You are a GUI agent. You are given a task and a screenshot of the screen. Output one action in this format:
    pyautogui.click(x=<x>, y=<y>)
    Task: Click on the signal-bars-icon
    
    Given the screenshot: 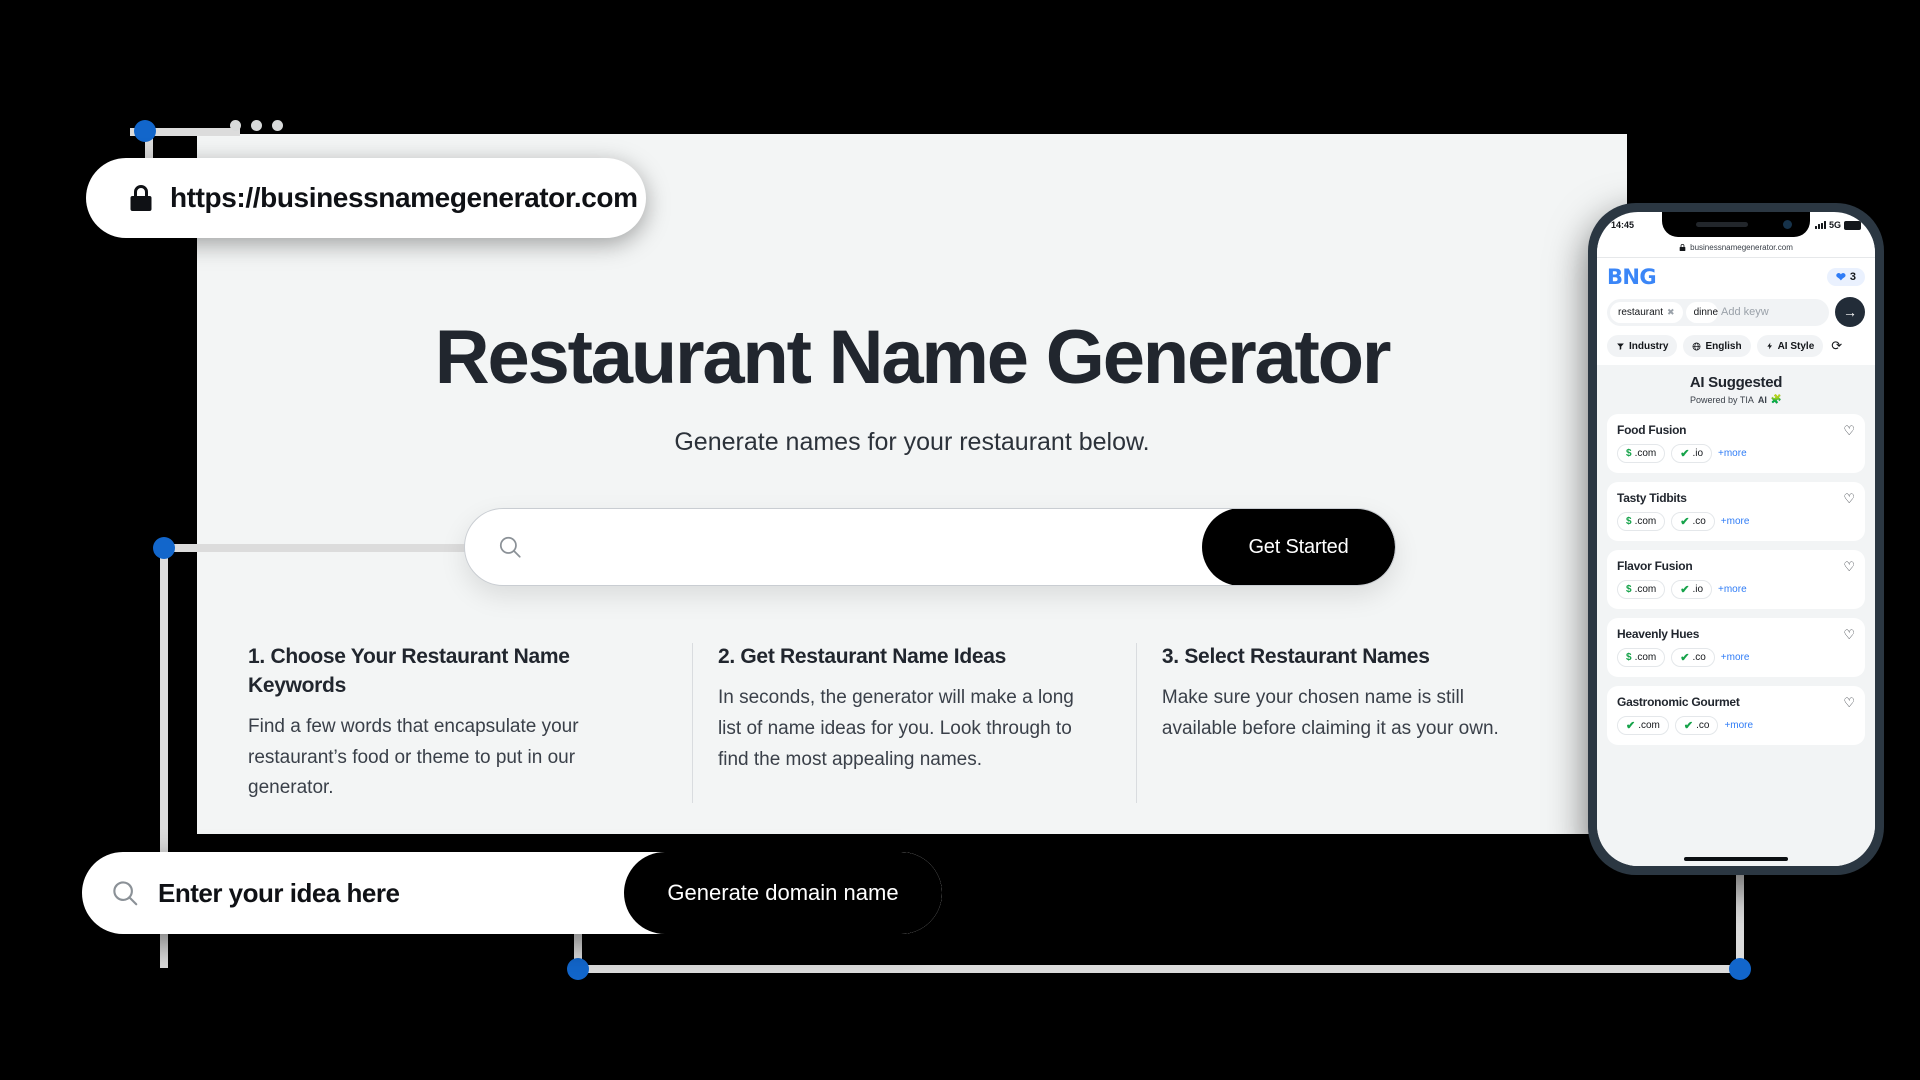 What is the action you would take?
    pyautogui.click(x=1820, y=225)
    